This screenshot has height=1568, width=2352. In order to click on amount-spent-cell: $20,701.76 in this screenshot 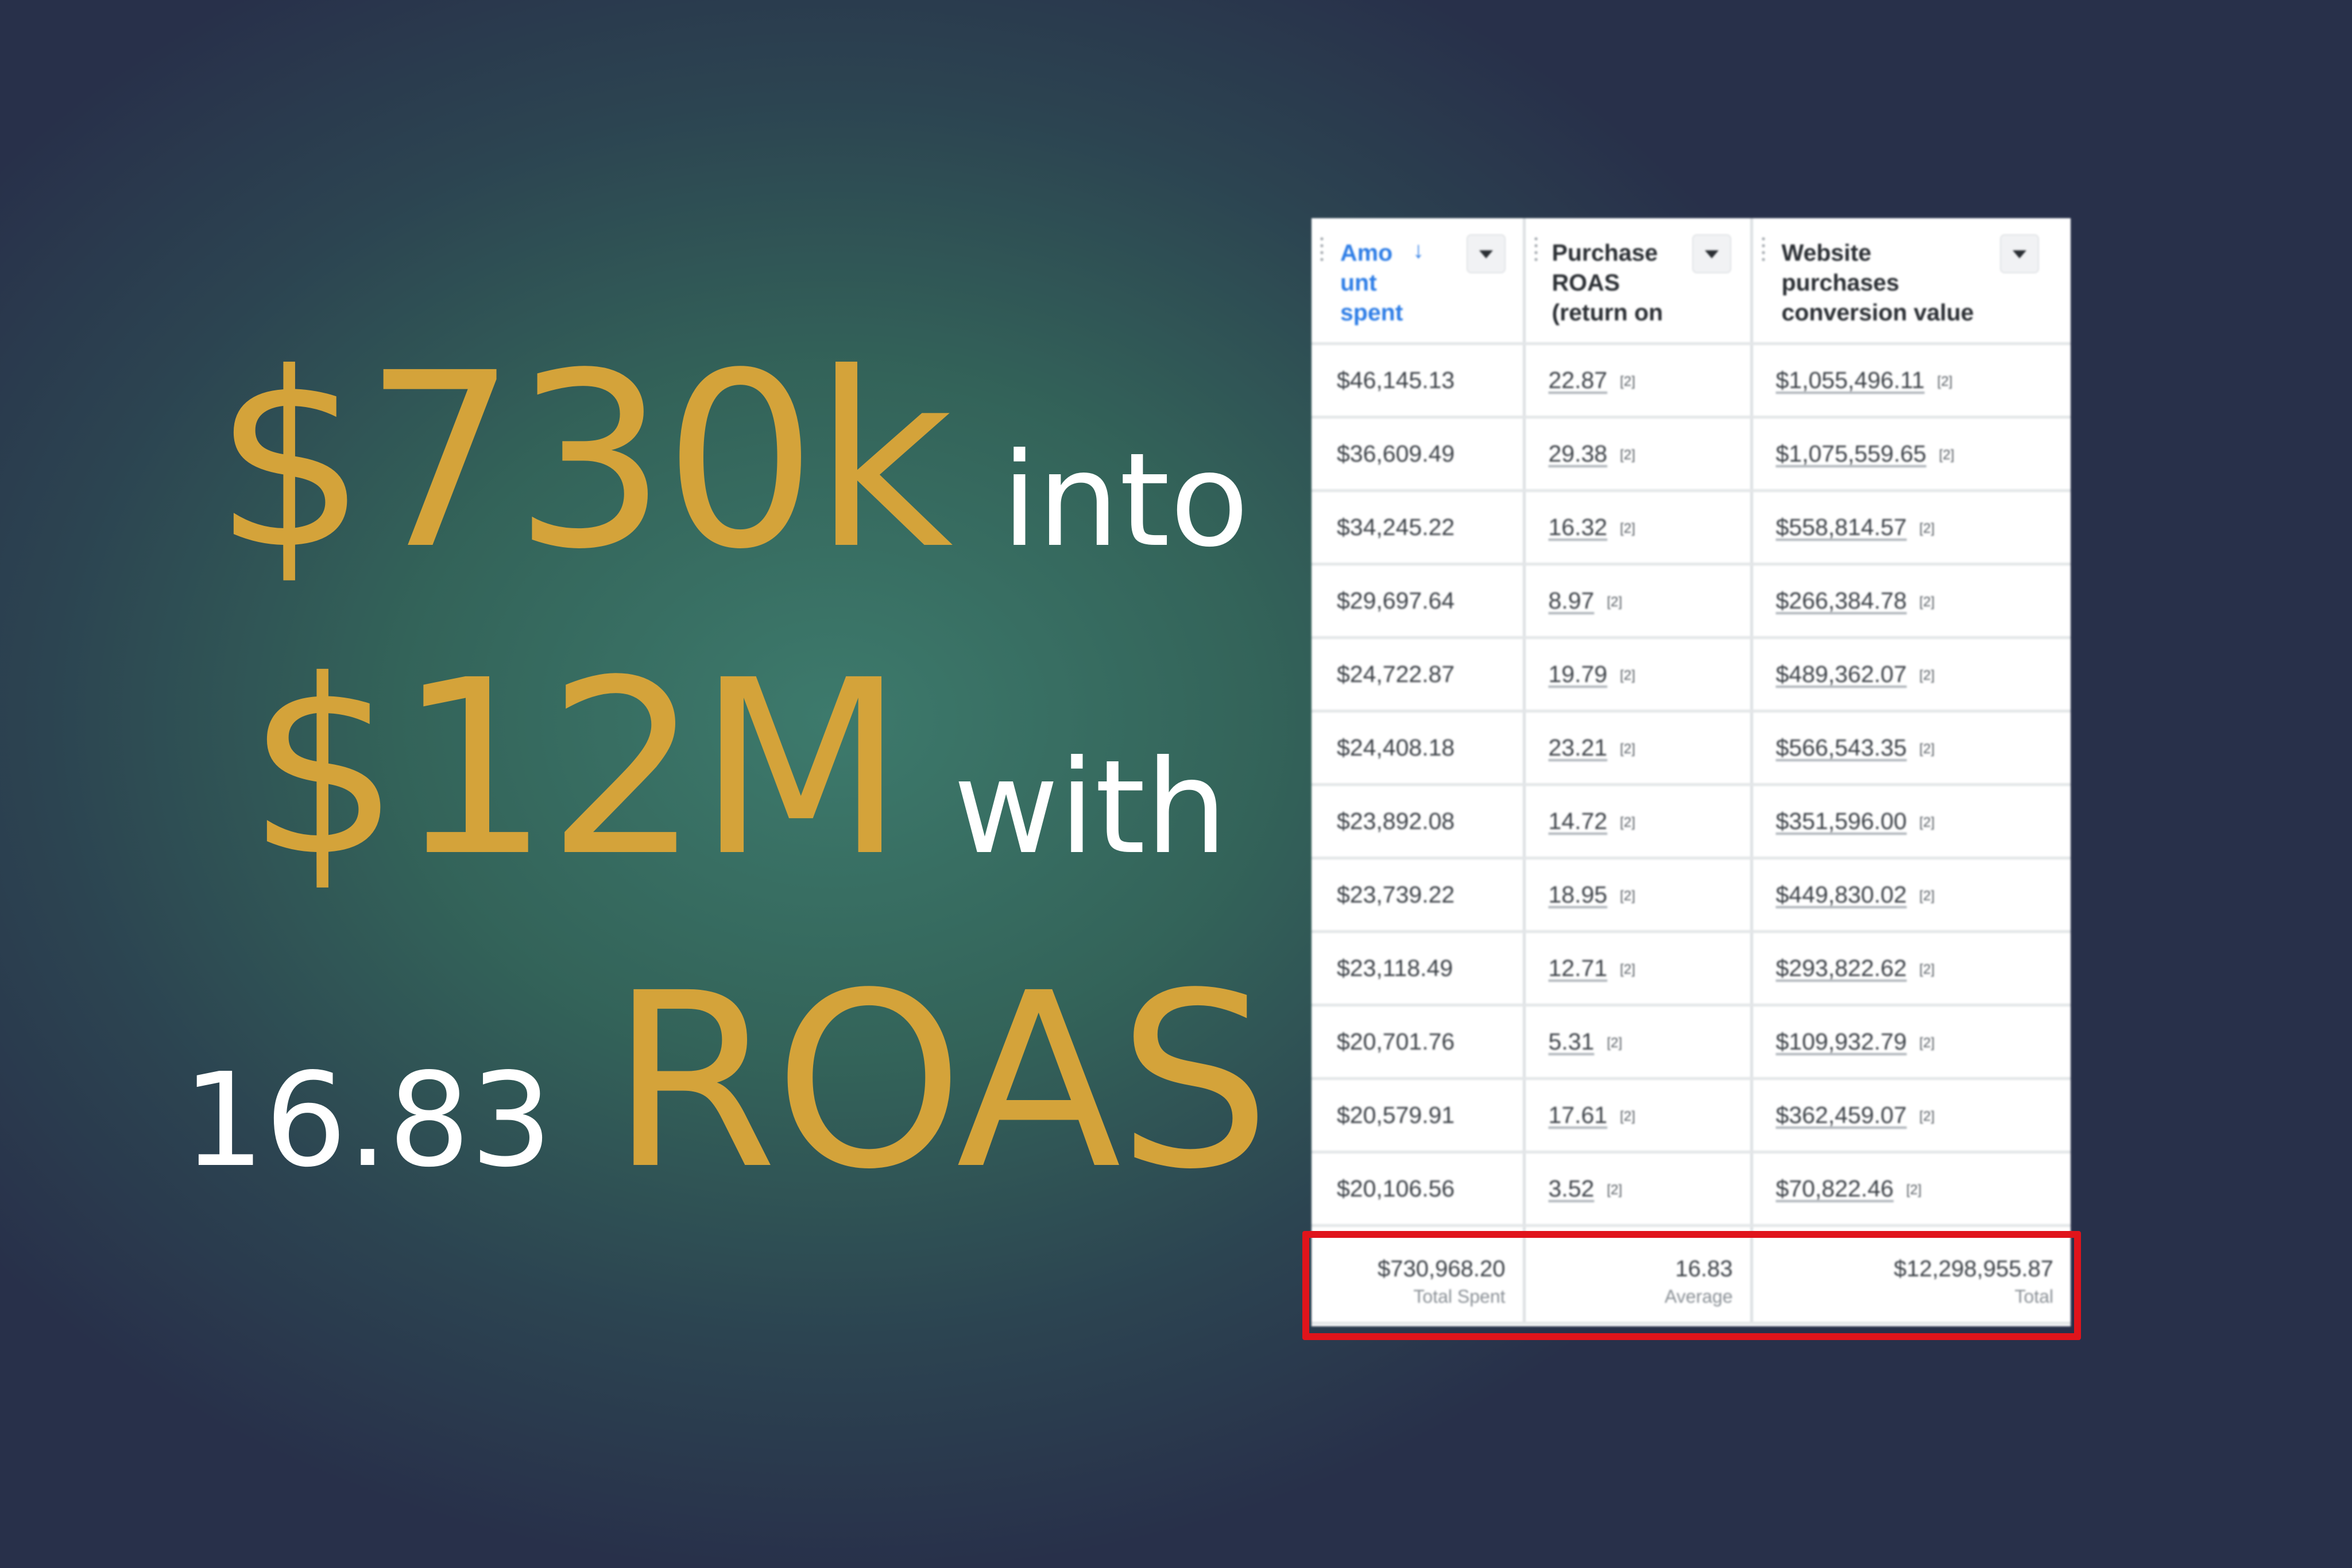, I will do `click(1419, 1042)`.